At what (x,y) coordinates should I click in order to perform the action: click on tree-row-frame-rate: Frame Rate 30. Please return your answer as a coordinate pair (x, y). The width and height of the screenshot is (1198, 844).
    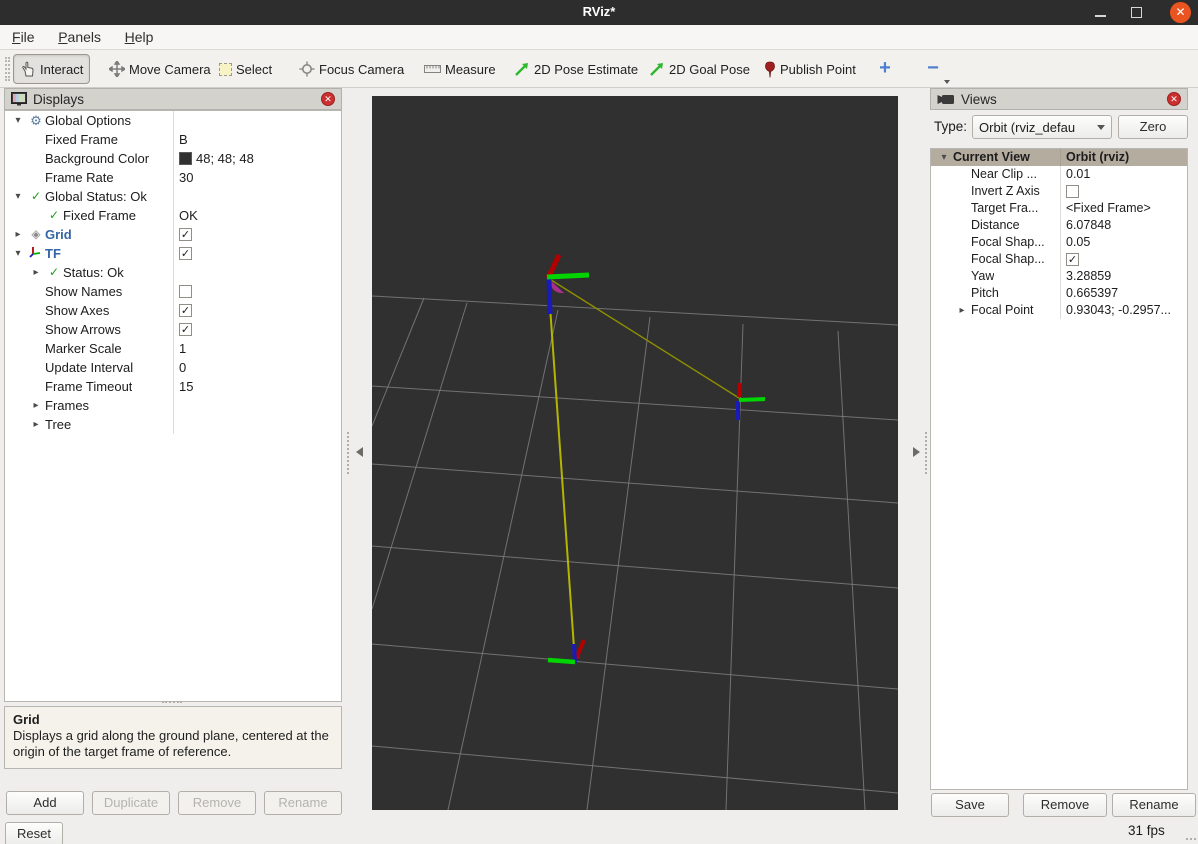
    Looking at the image, I should click on (173, 177).